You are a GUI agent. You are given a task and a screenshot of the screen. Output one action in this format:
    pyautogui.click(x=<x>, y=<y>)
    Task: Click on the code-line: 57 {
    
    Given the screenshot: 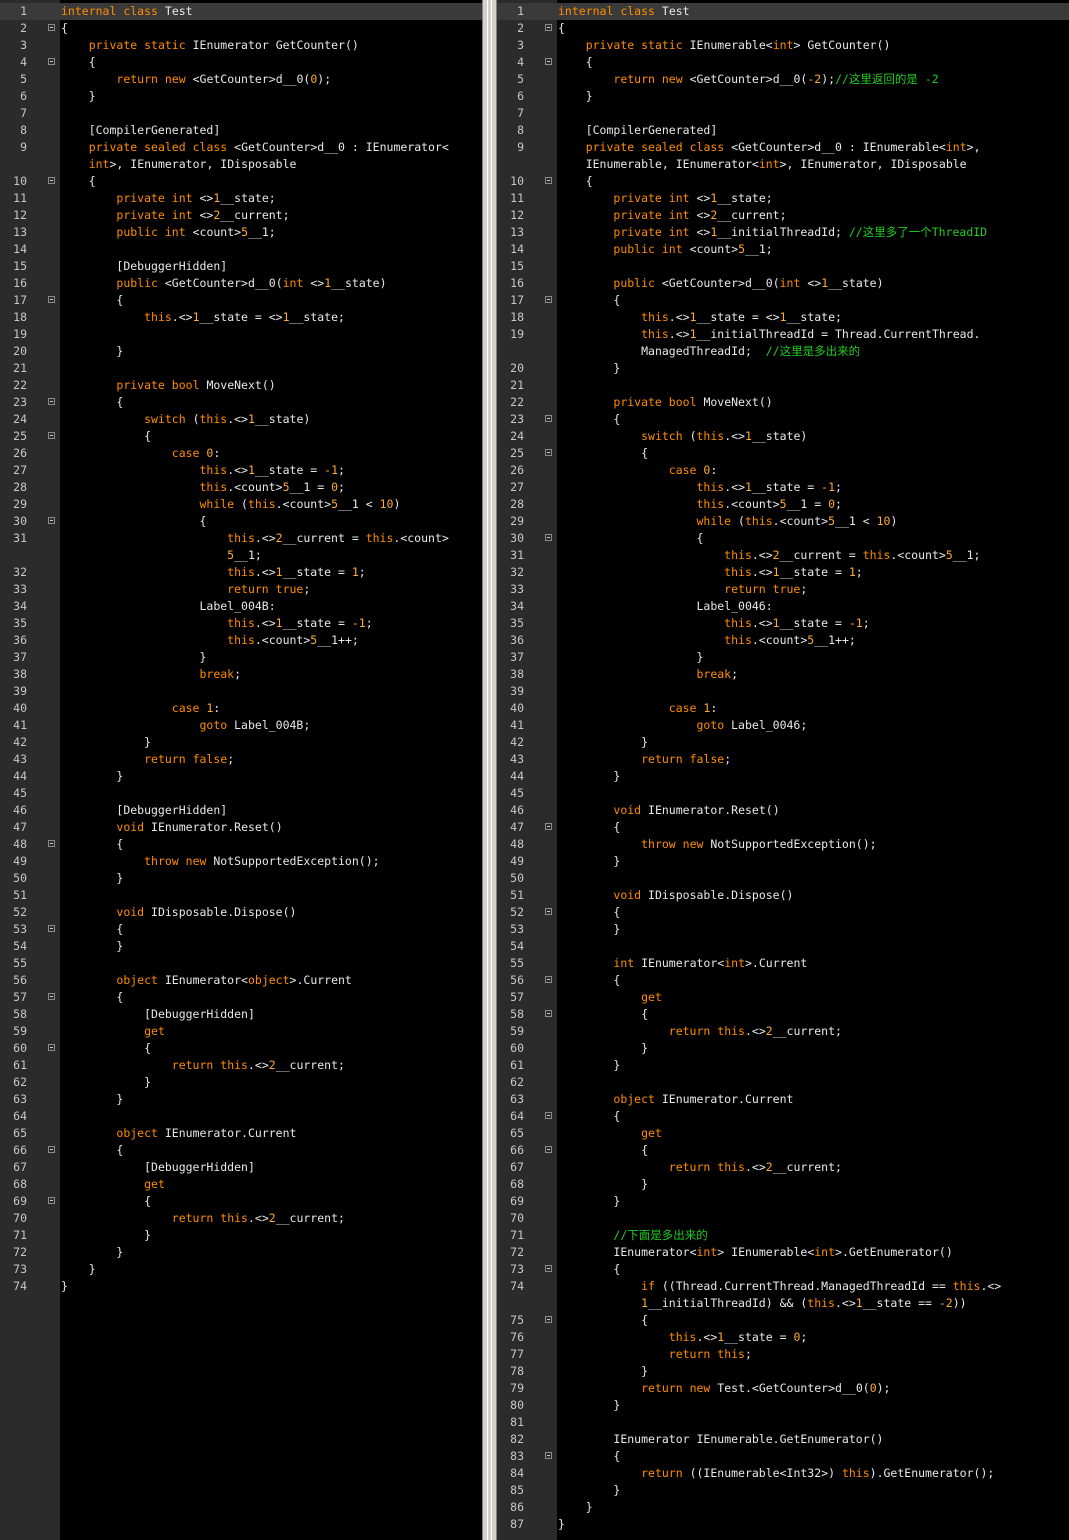 What is the action you would take?
    pyautogui.click(x=241, y=997)
    